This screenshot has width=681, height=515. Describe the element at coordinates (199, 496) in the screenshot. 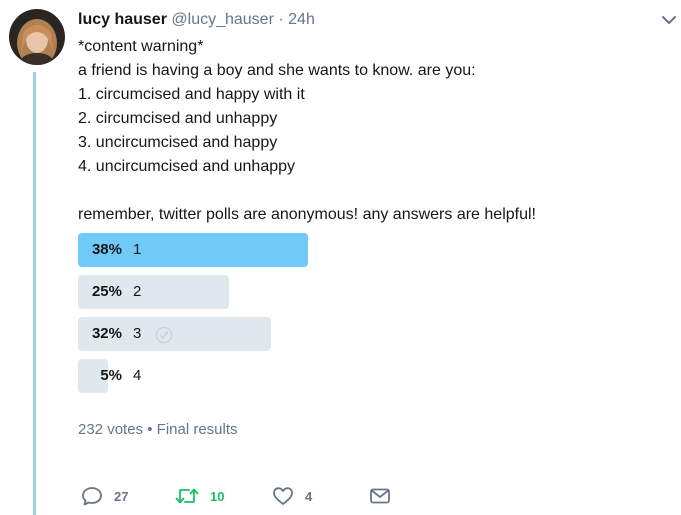

I see `retweet-button: 10` at that location.